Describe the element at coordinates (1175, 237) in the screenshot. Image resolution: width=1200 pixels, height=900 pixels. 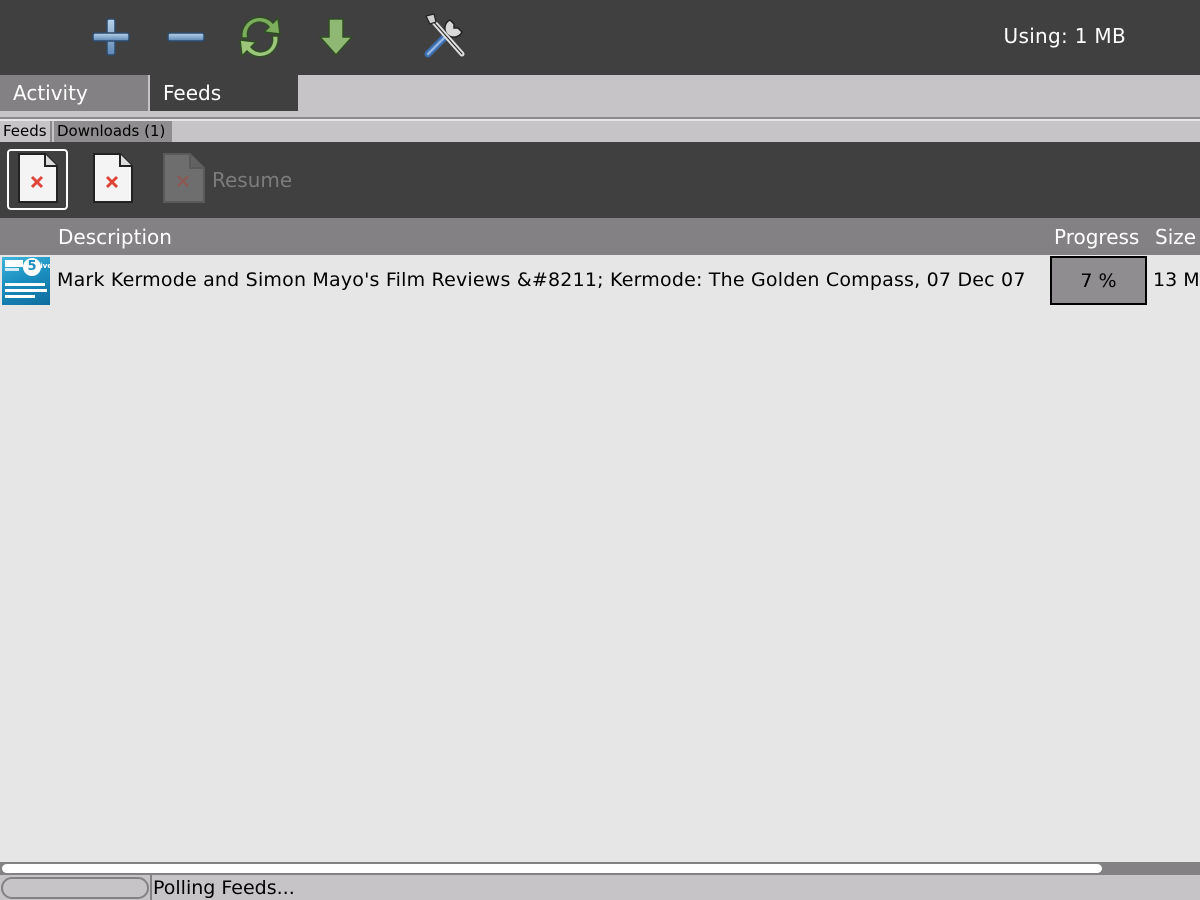
I see `column-header-size: Size` at that location.